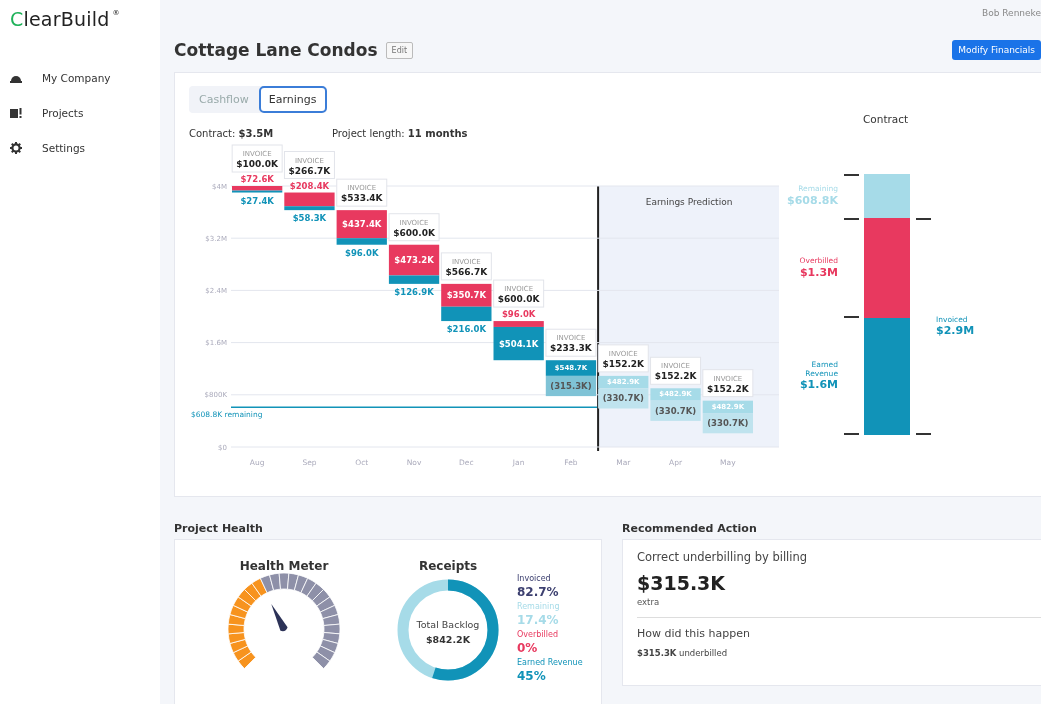 The image size is (1041, 704). What do you see at coordinates (257, 179) in the screenshot?
I see `value-label: $72.6K` at bounding box center [257, 179].